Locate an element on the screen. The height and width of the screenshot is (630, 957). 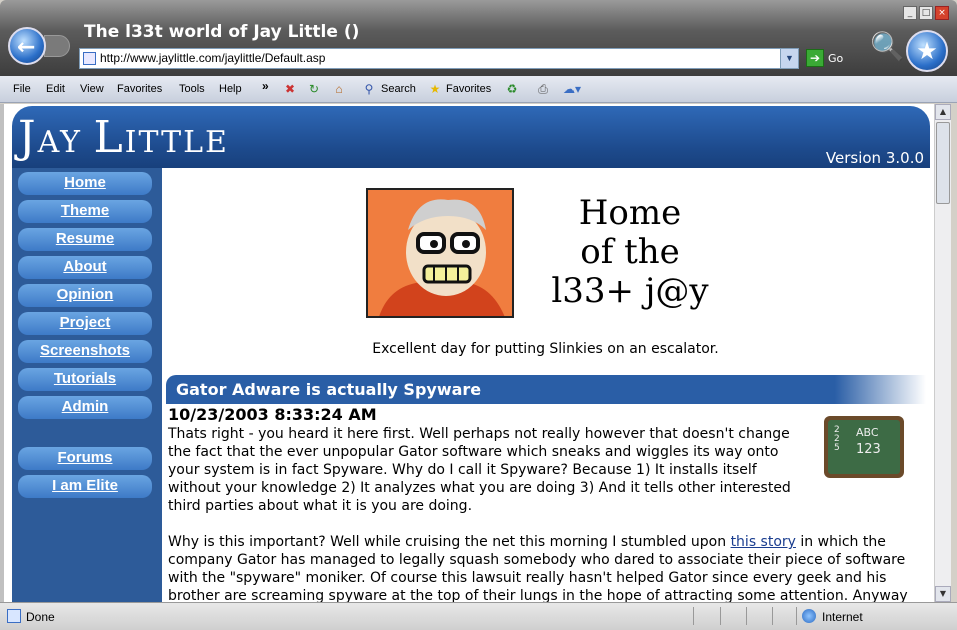
favorites-icon: ★ is located at coordinates (435, 89).